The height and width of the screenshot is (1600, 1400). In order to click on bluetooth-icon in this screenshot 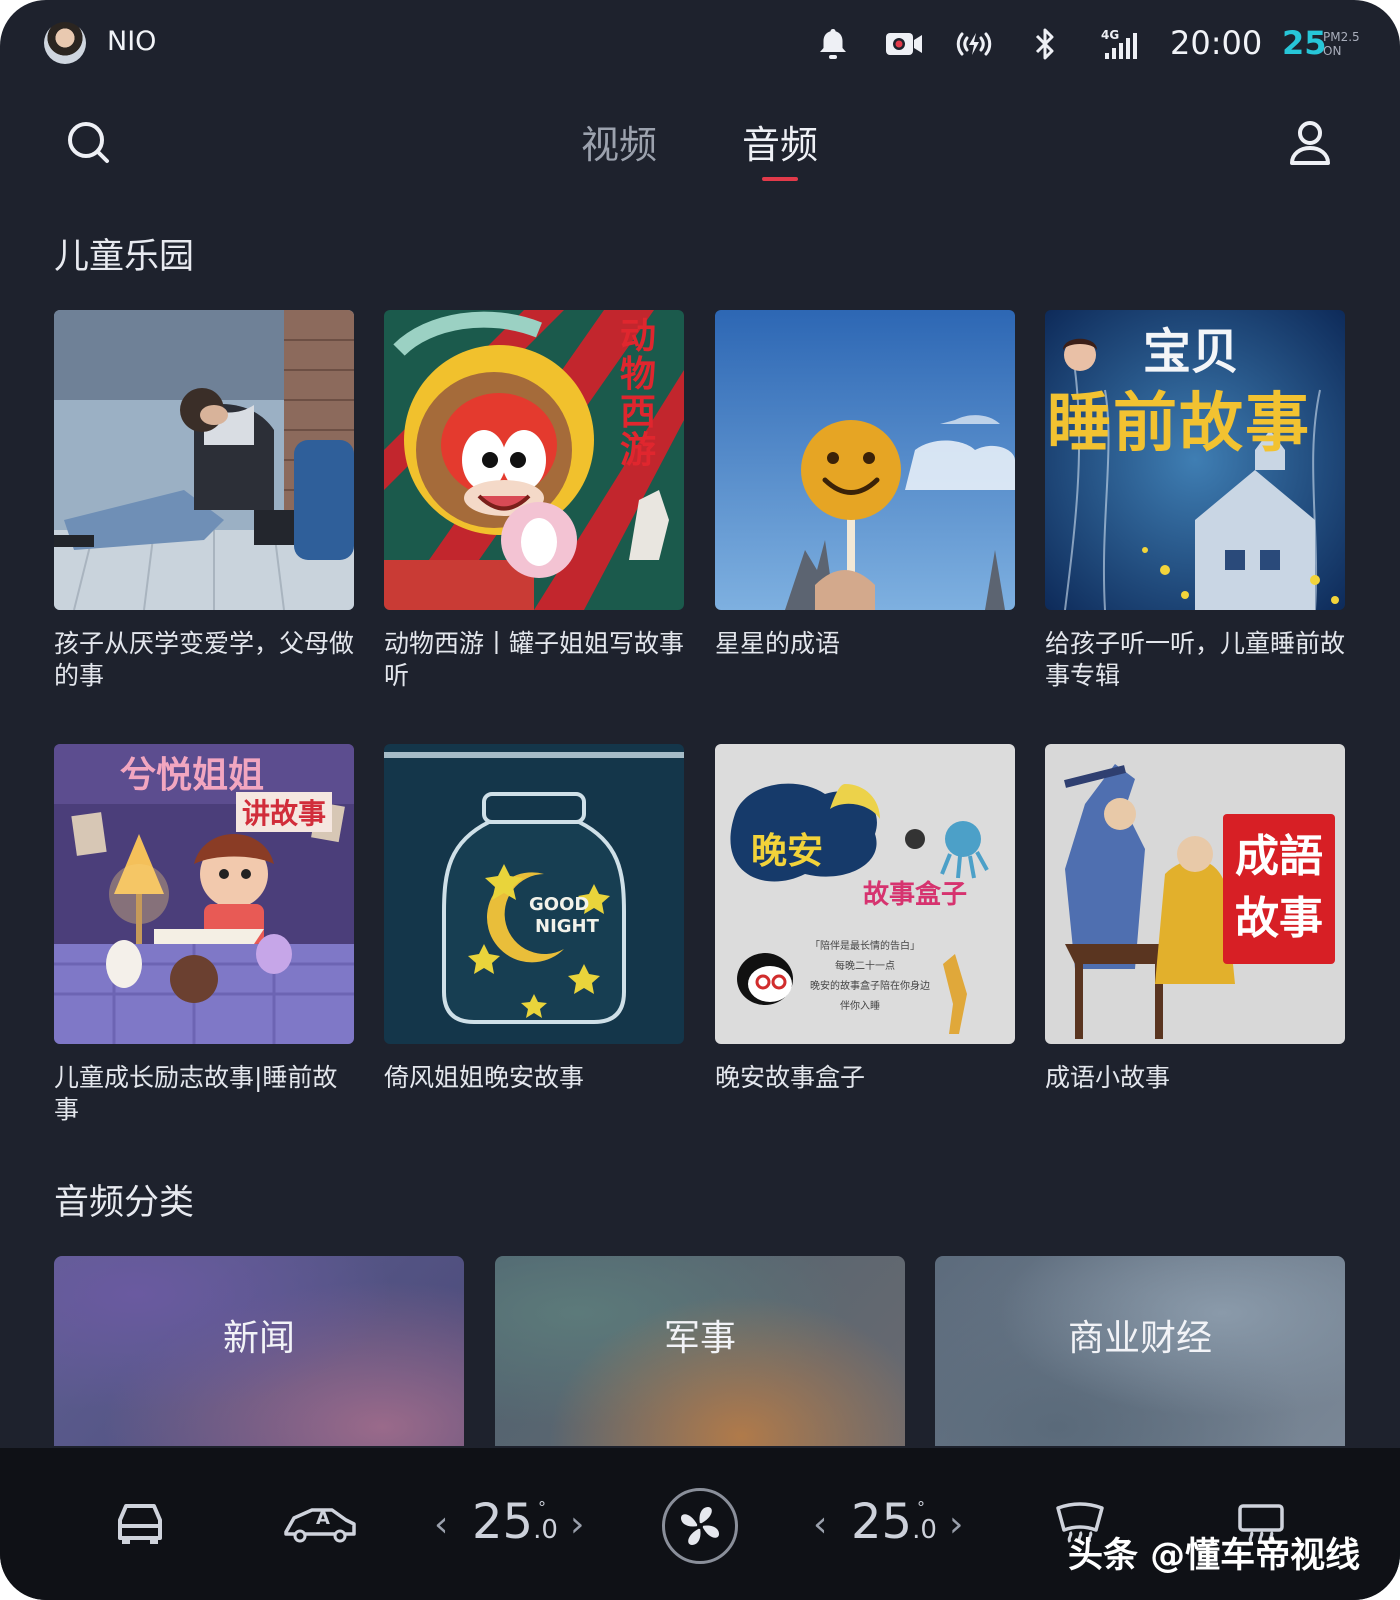, I will do `click(1045, 44)`.